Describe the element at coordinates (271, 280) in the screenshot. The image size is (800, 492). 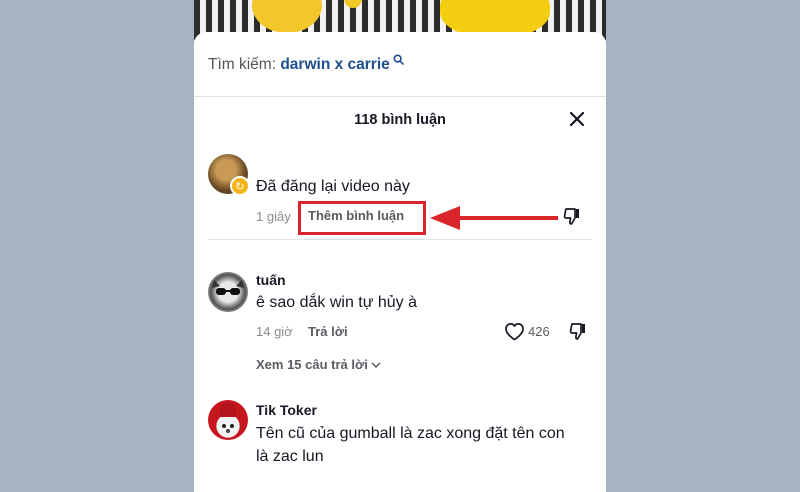
I see `comment-username: tuấn` at that location.